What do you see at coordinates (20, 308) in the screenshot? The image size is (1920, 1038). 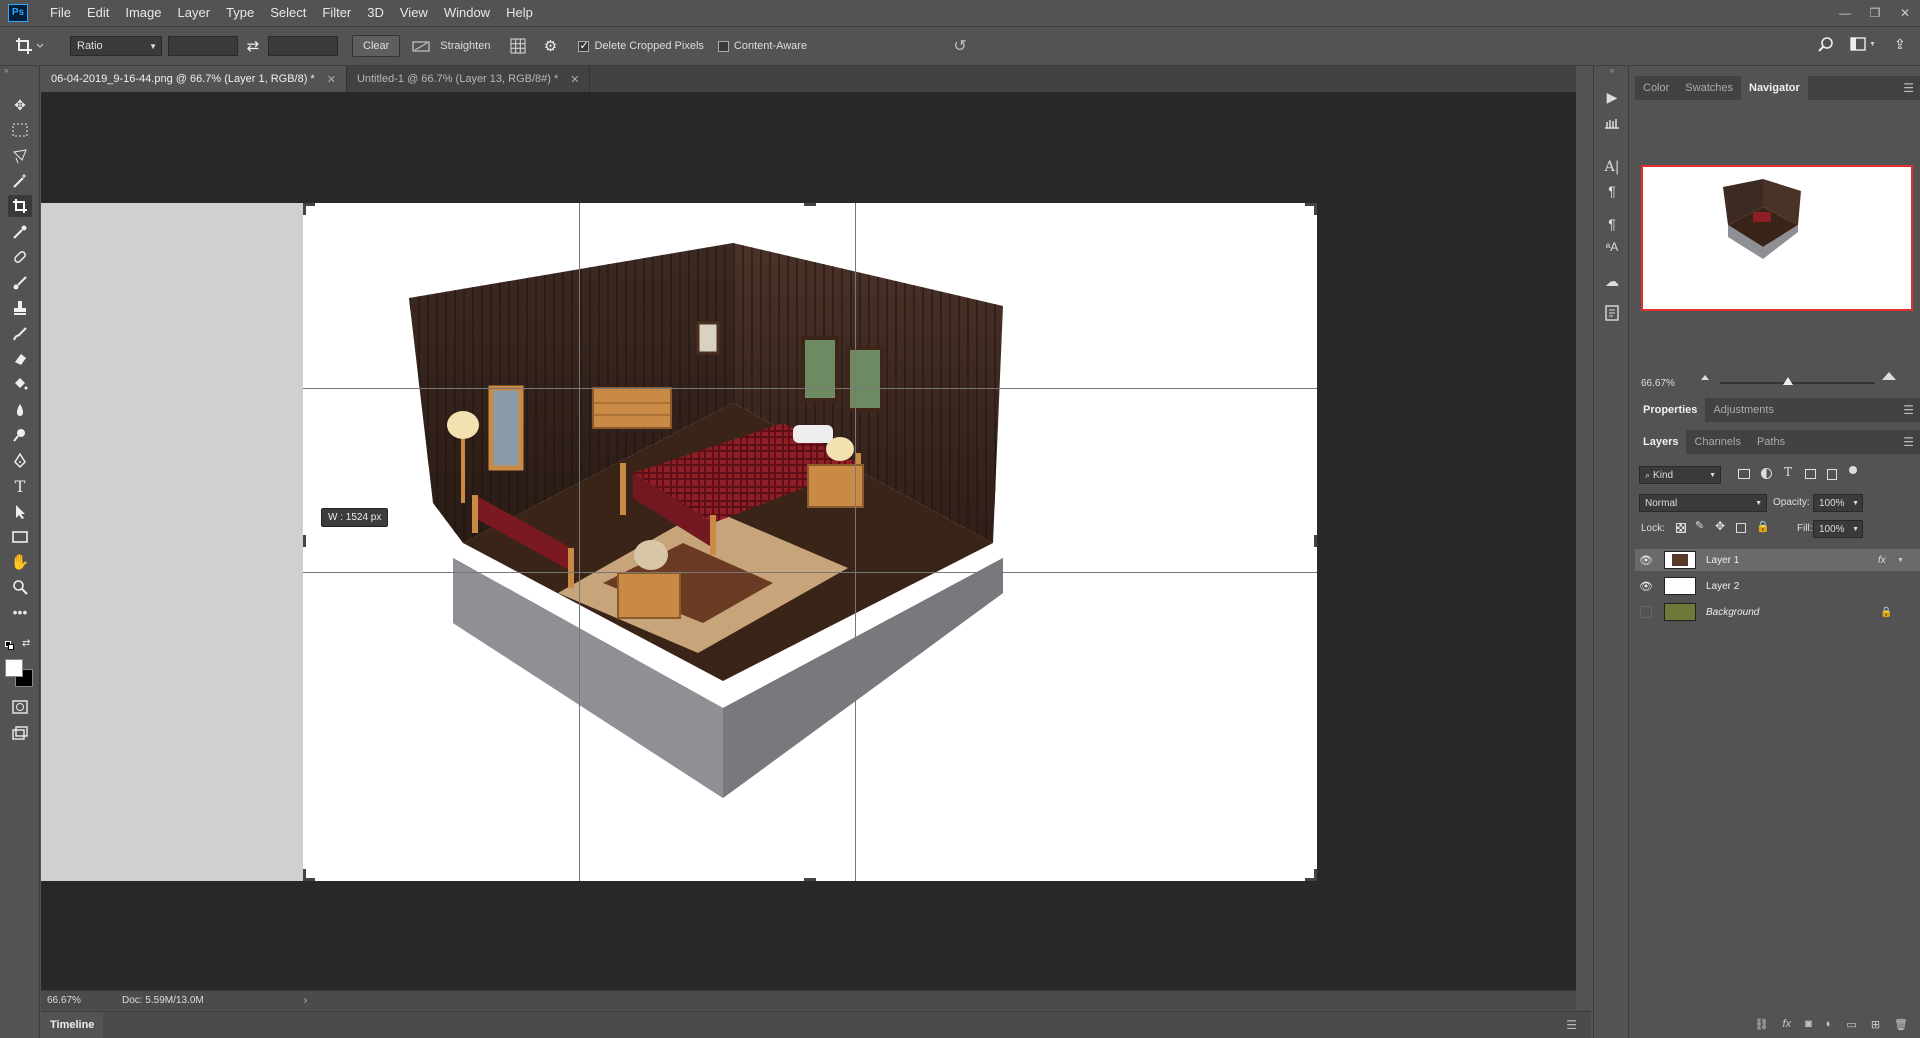 I see `clone-stamp-tool-icon` at bounding box center [20, 308].